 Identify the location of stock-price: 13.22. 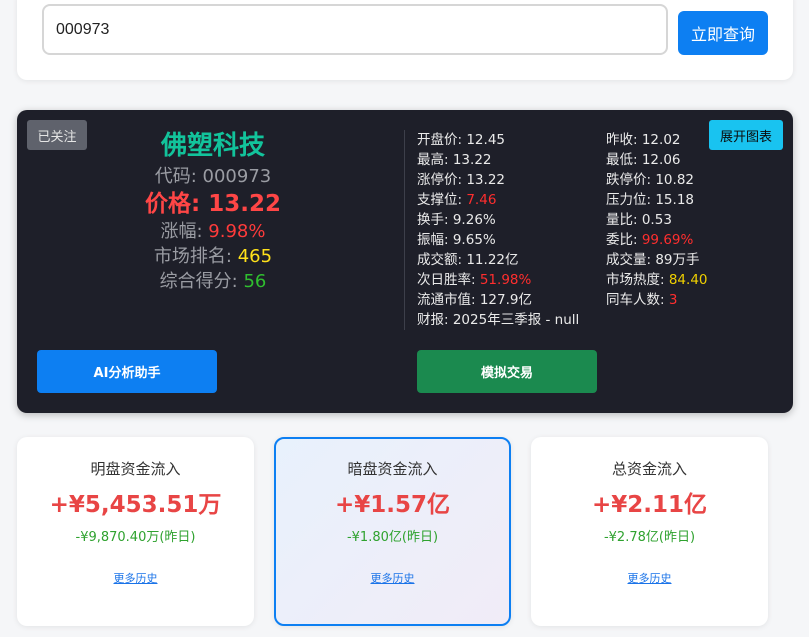
(244, 204).